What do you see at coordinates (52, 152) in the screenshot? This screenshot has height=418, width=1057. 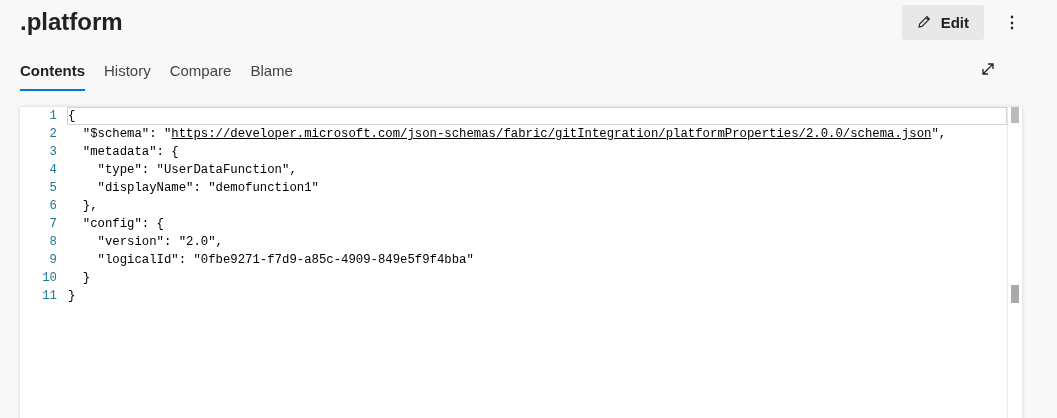 I see `line-number: 3` at bounding box center [52, 152].